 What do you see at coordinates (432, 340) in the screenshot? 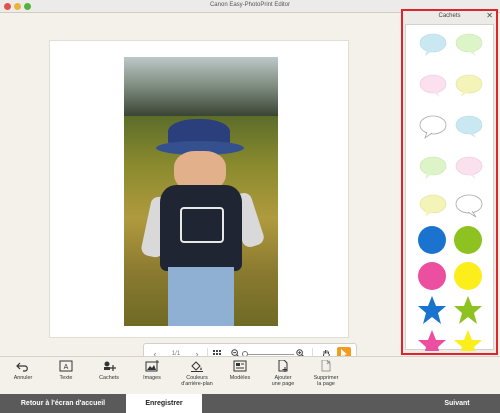
I see `star-pink-icon` at bounding box center [432, 340].